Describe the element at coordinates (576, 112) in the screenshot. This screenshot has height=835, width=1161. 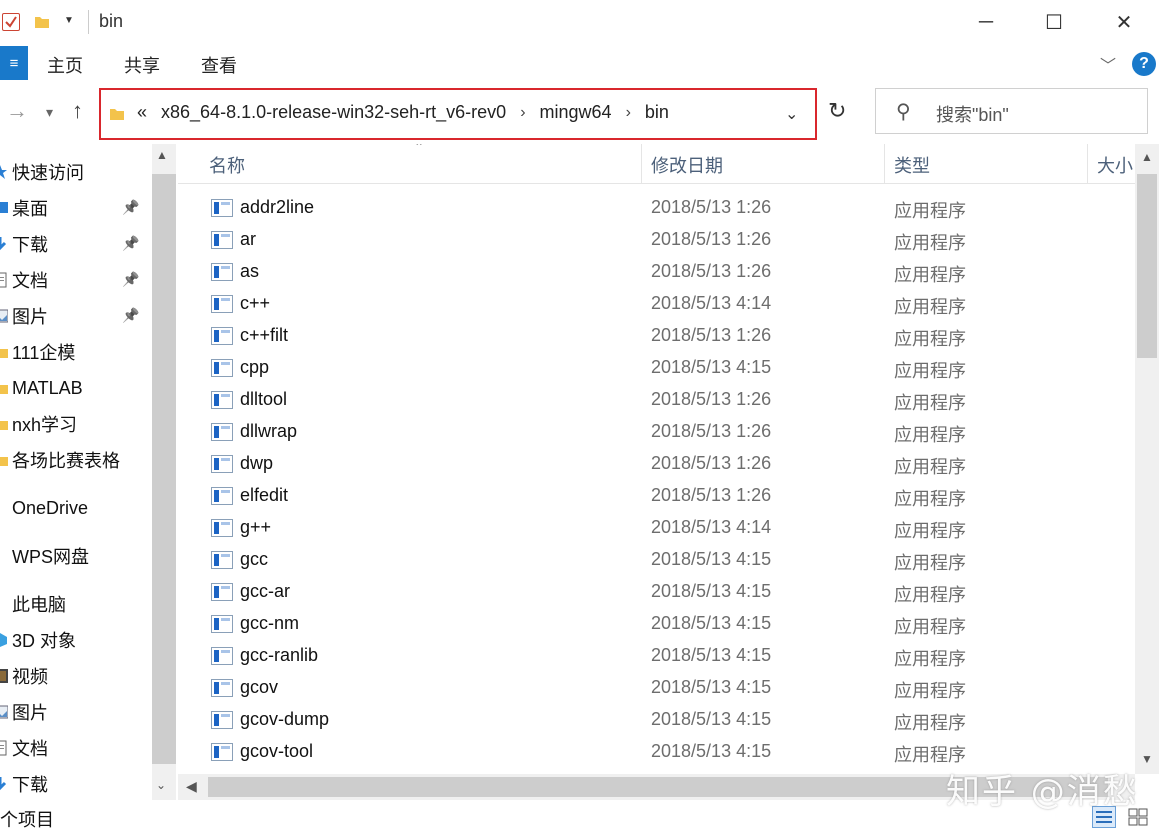
I see `breadcrumb-item: mingw64` at that location.